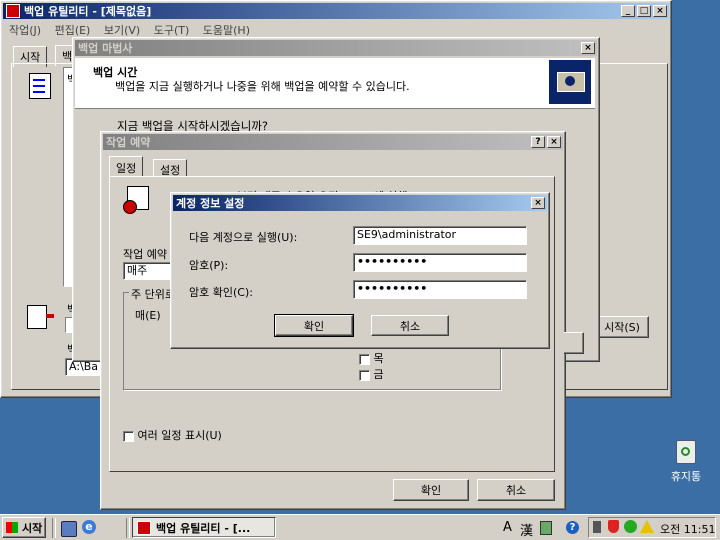 This screenshot has height=540, width=720. What do you see at coordinates (54, 528) in the screenshot?
I see `quicklaunch-separator` at bounding box center [54, 528].